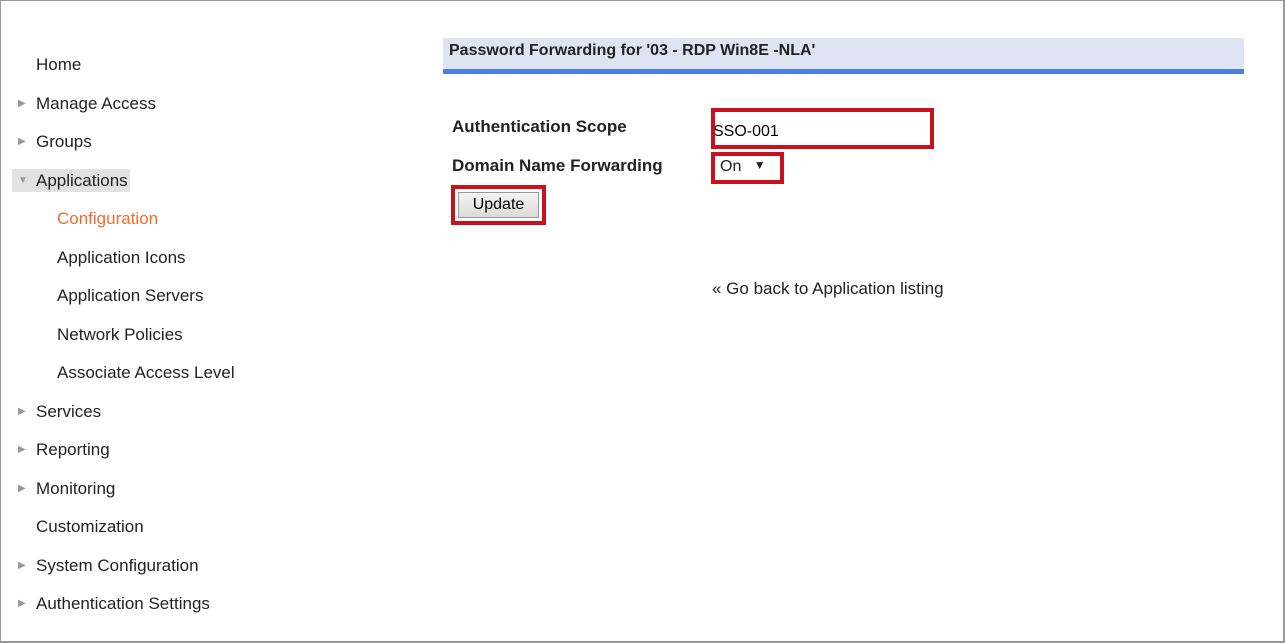 This screenshot has height=643, width=1285. What do you see at coordinates (539, 126) in the screenshot?
I see `auth-scope-label: Authentication Scope` at bounding box center [539, 126].